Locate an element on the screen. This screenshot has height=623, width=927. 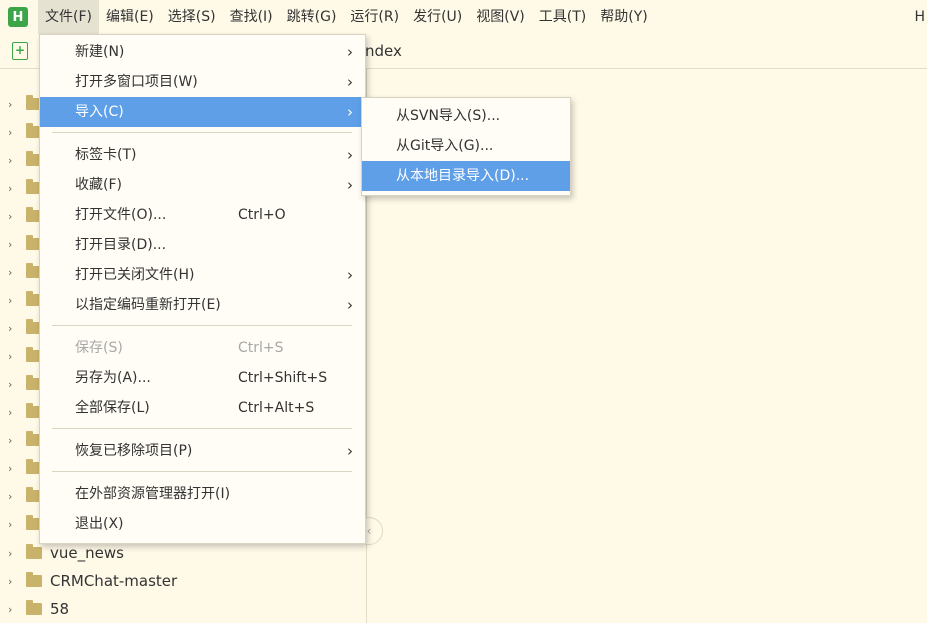
menu-item-tabs: 标签卡(T) › is located at coordinates (202, 155).